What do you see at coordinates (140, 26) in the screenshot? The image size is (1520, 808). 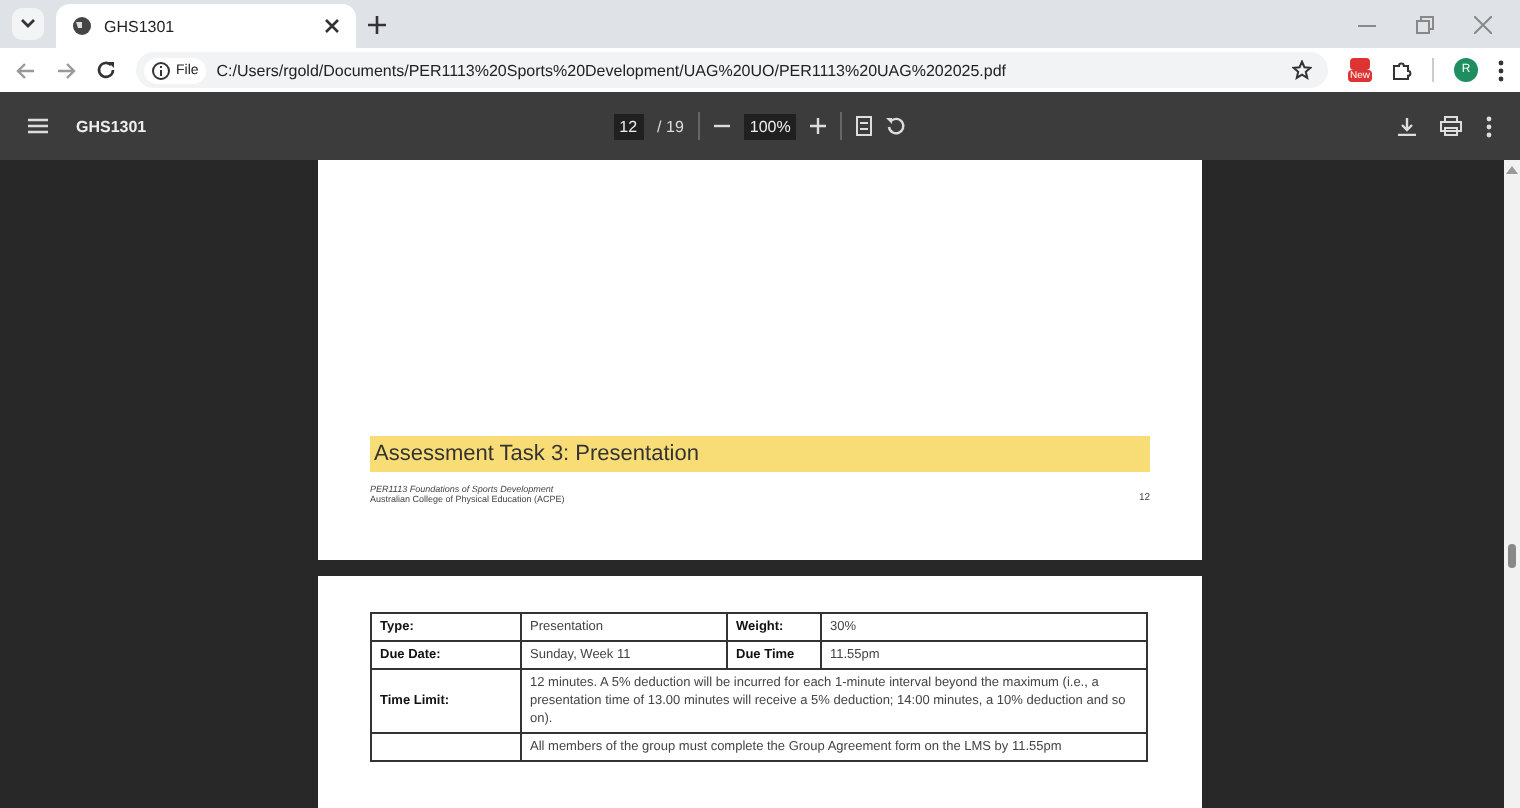 I see `tab-title: GHS1301` at bounding box center [140, 26].